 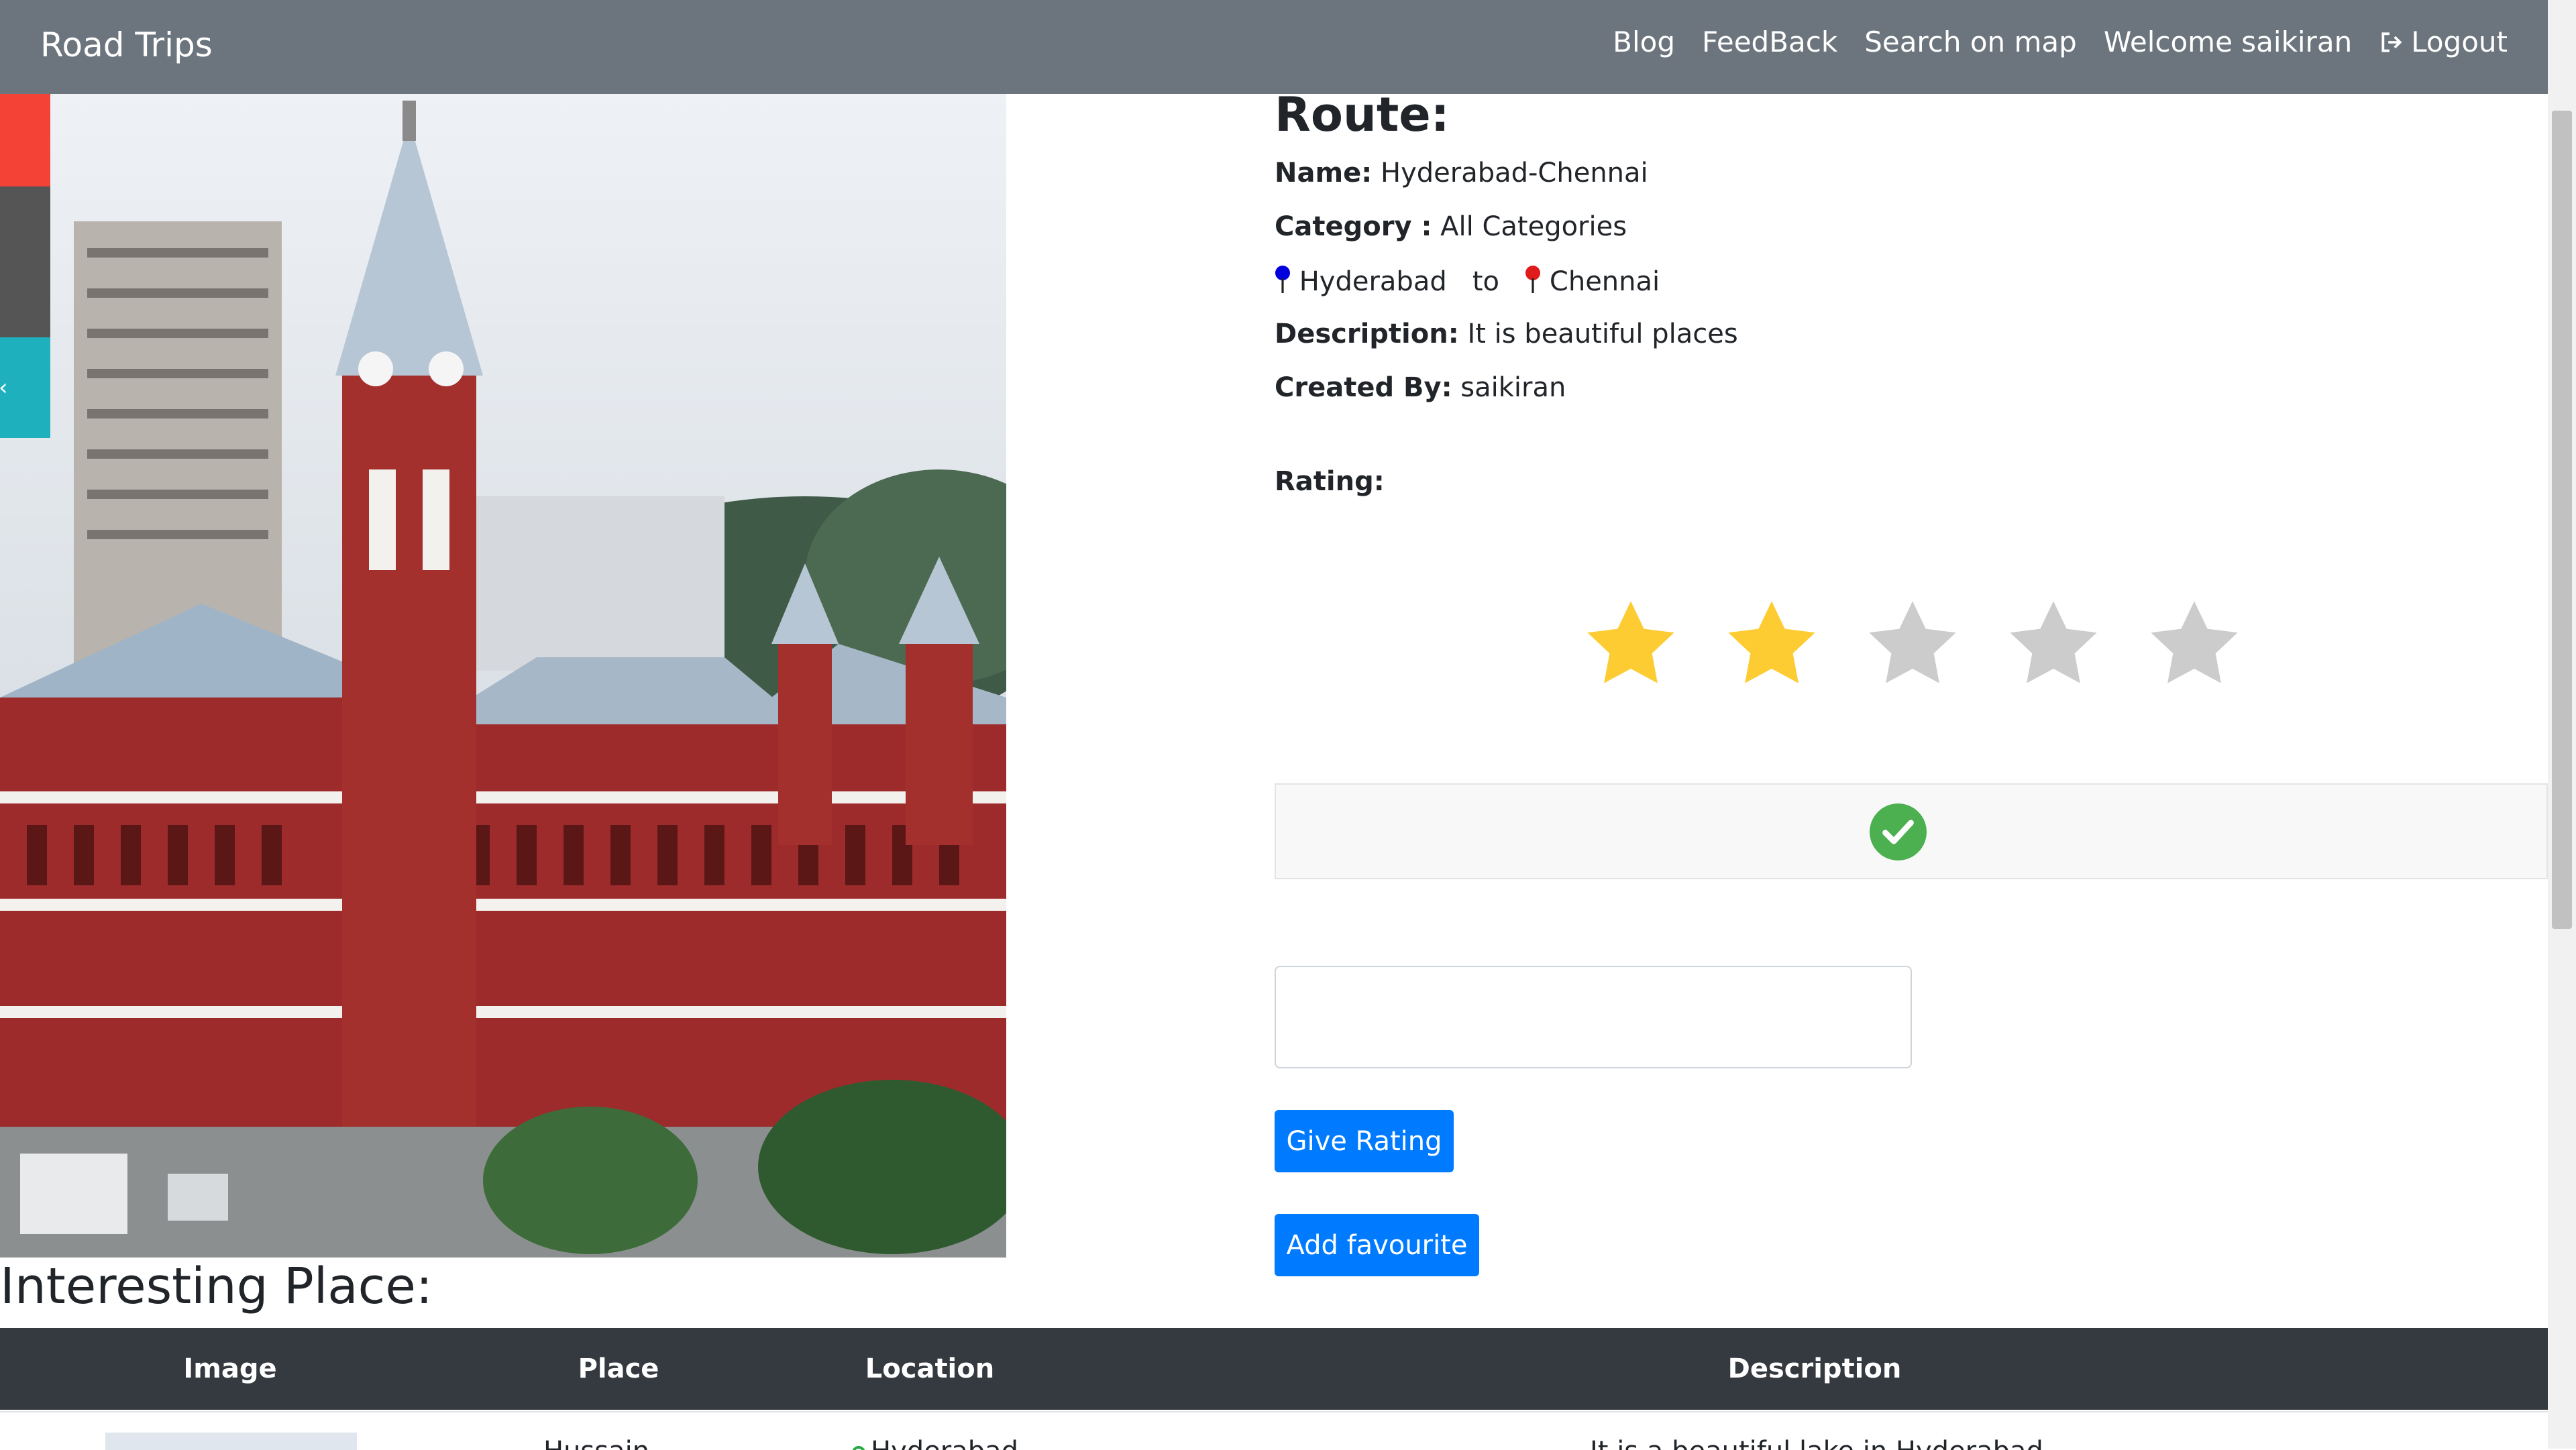 What do you see at coordinates (4, 387) in the screenshot?
I see `chevron-left-icon: ‹` at bounding box center [4, 387].